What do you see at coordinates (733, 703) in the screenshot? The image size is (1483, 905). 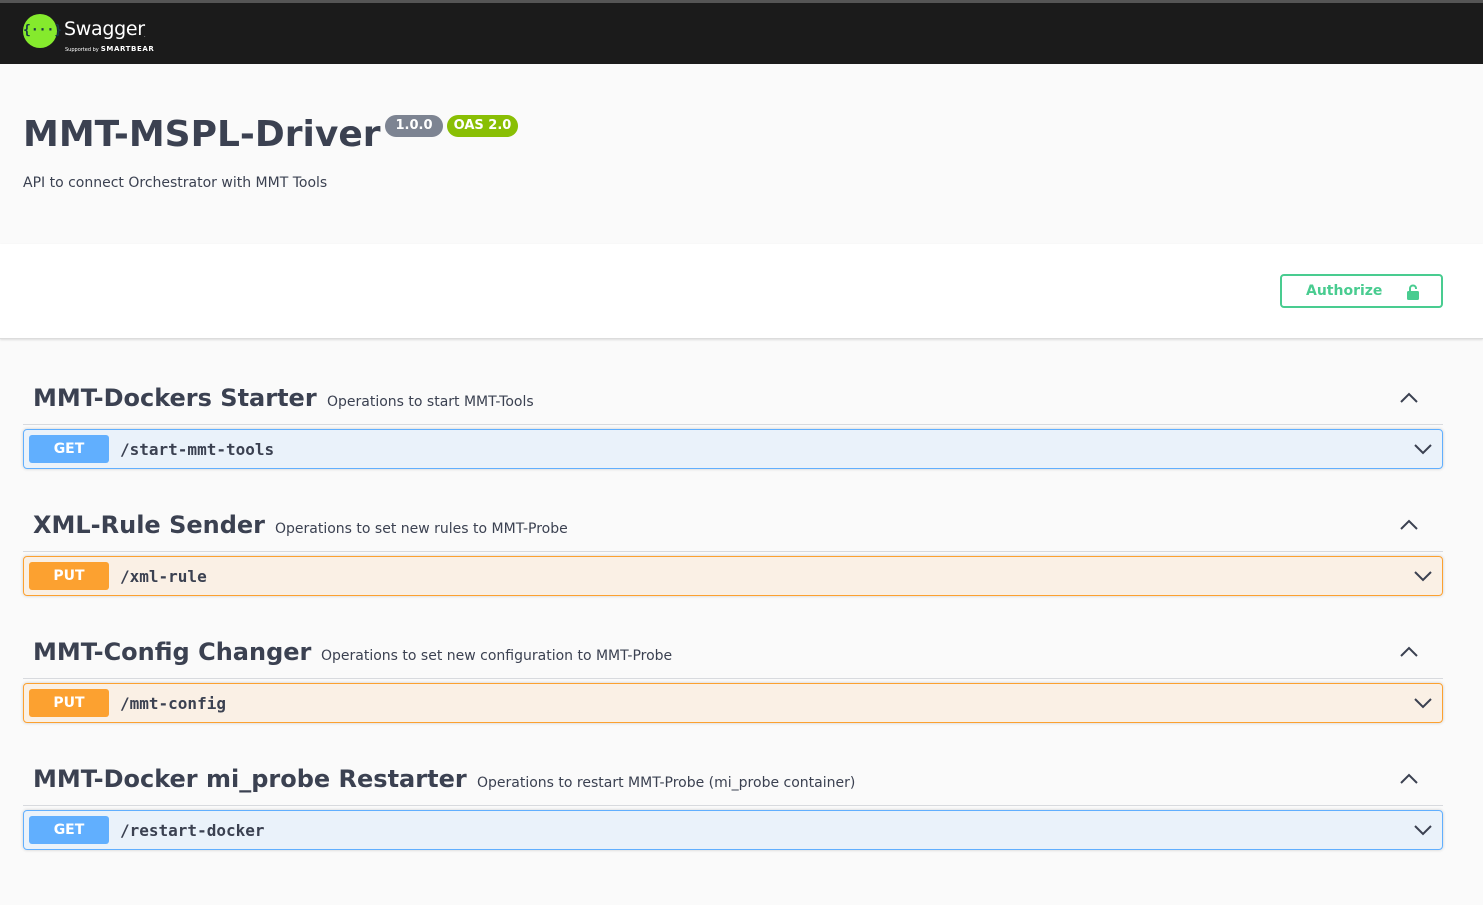 I see `operation-put-mmt-config: PUT /mmt-config` at bounding box center [733, 703].